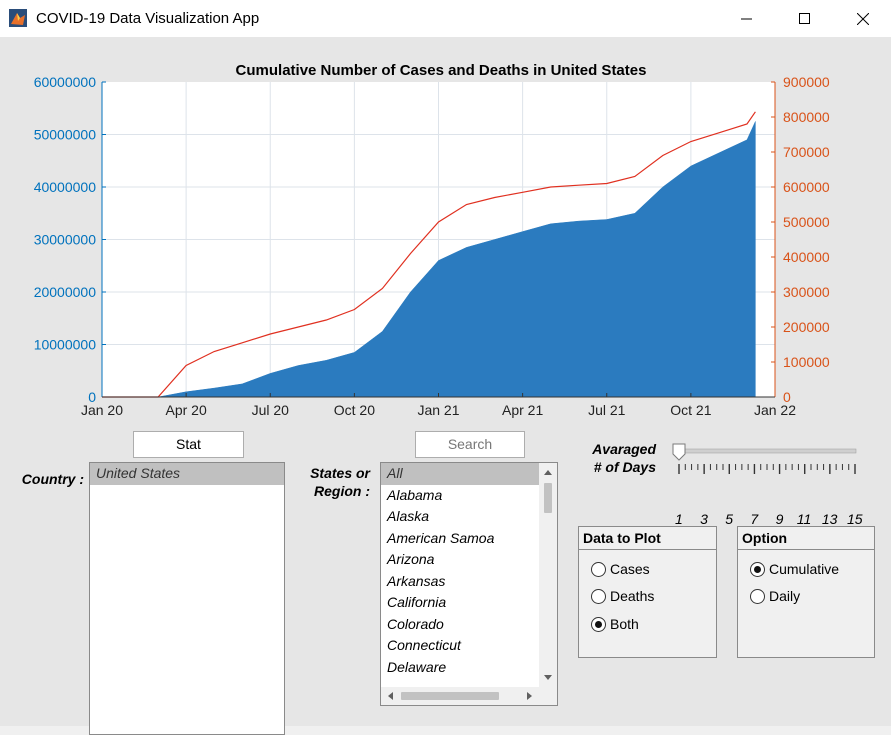 This screenshot has width=891, height=735. I want to click on search-button: Search, so click(470, 444).